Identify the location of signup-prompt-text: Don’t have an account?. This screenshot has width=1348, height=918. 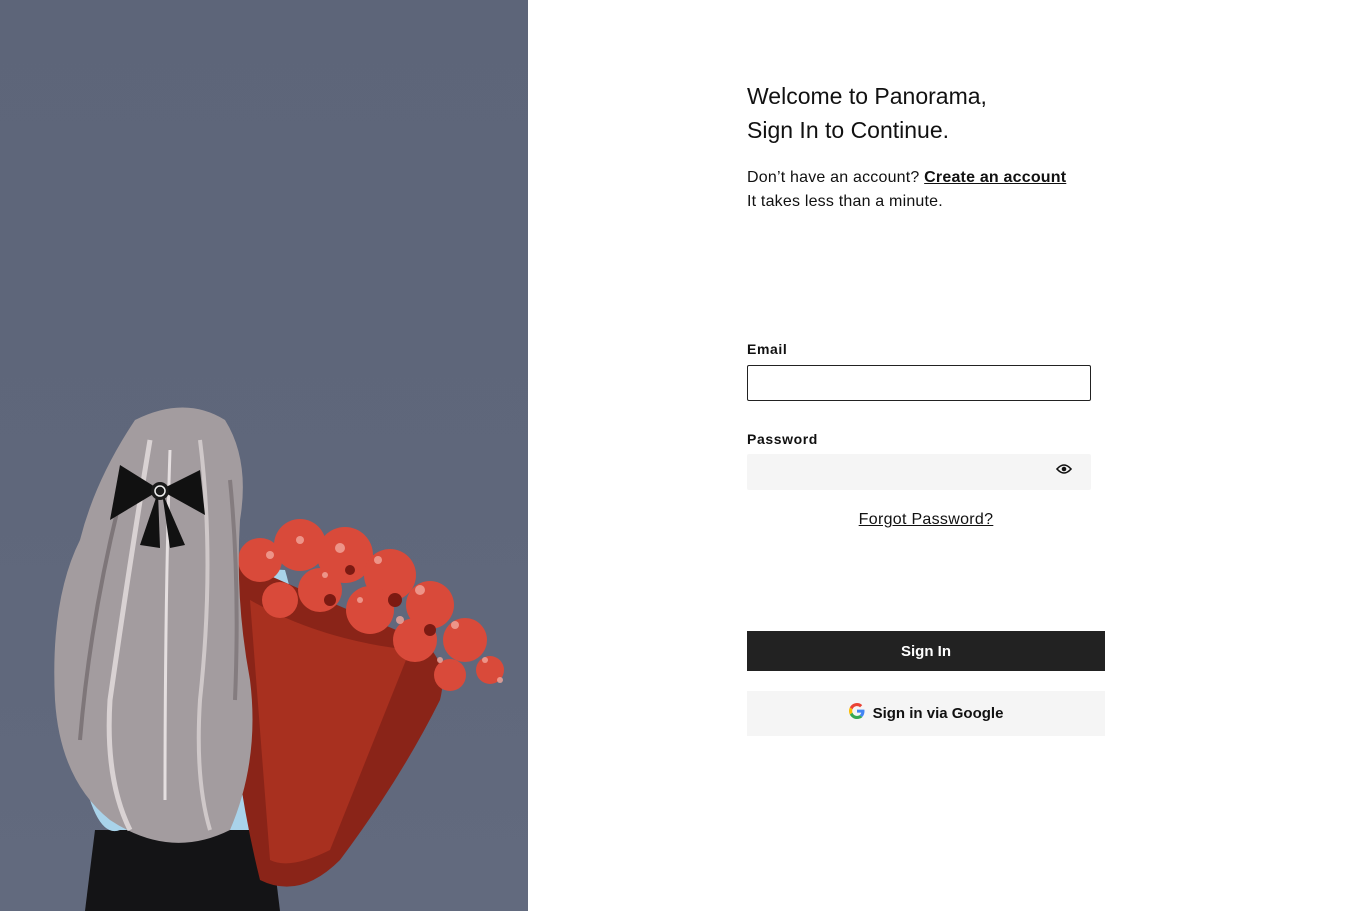
(836, 177).